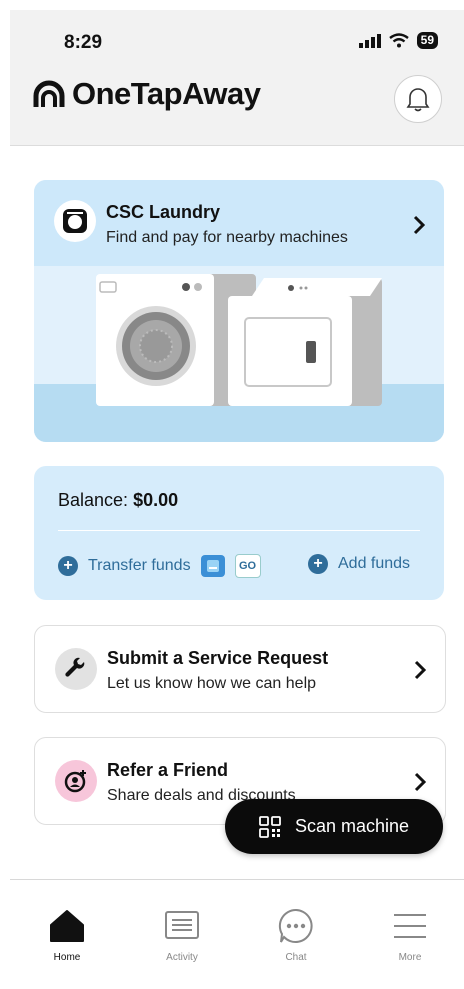 The width and height of the screenshot is (464, 989). I want to click on brand-logo: OneTapAway, so click(146, 94).